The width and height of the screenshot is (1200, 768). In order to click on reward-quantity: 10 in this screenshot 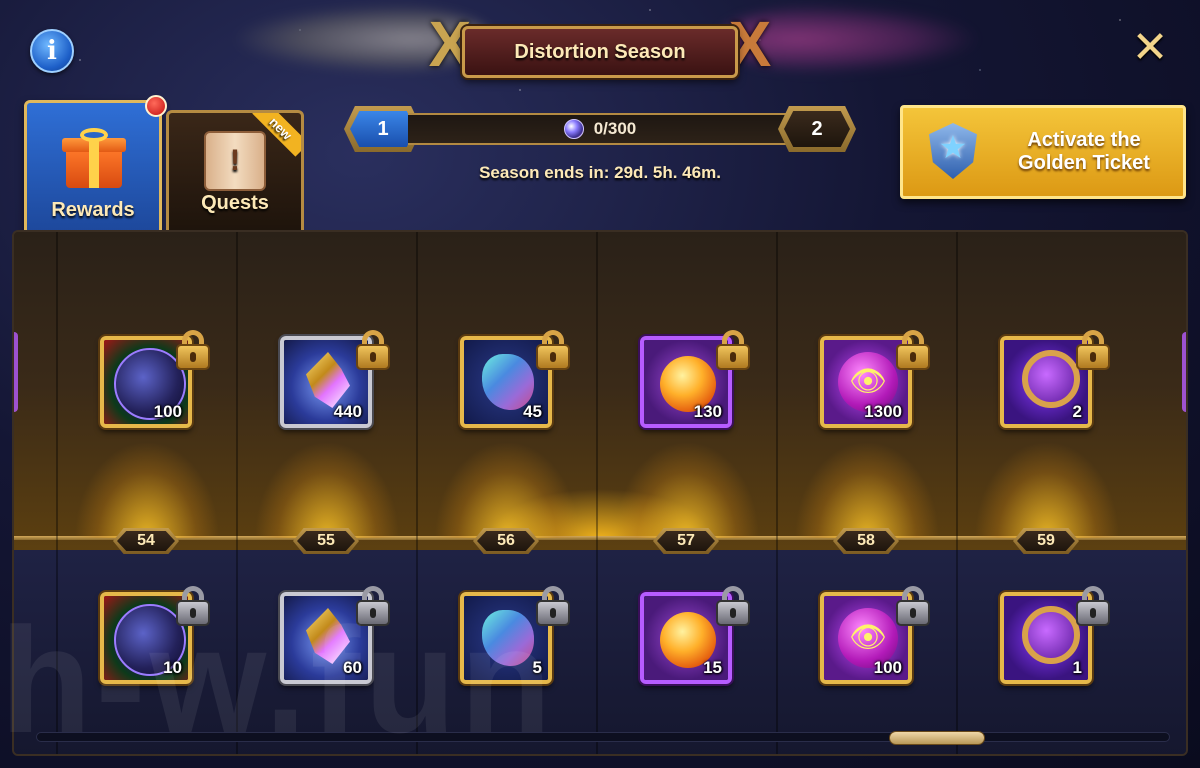, I will do `click(172, 667)`.